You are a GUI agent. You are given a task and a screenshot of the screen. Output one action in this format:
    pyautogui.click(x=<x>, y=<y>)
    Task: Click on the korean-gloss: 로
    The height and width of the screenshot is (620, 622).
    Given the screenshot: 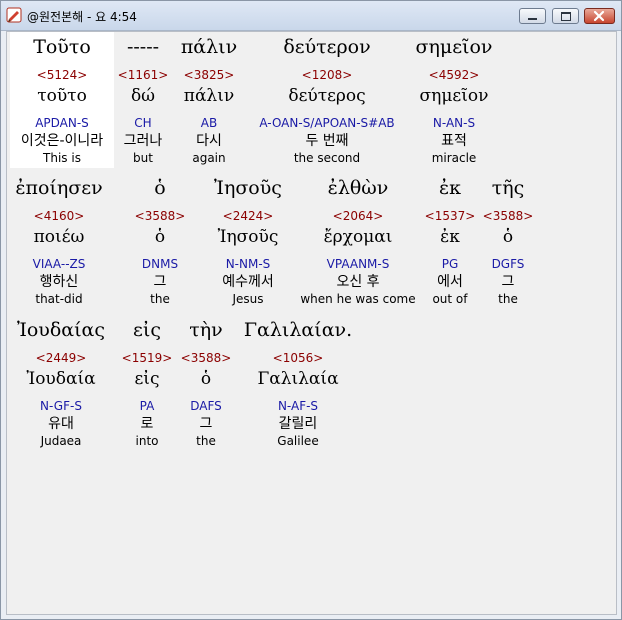 What is the action you would take?
    pyautogui.click(x=147, y=424)
    